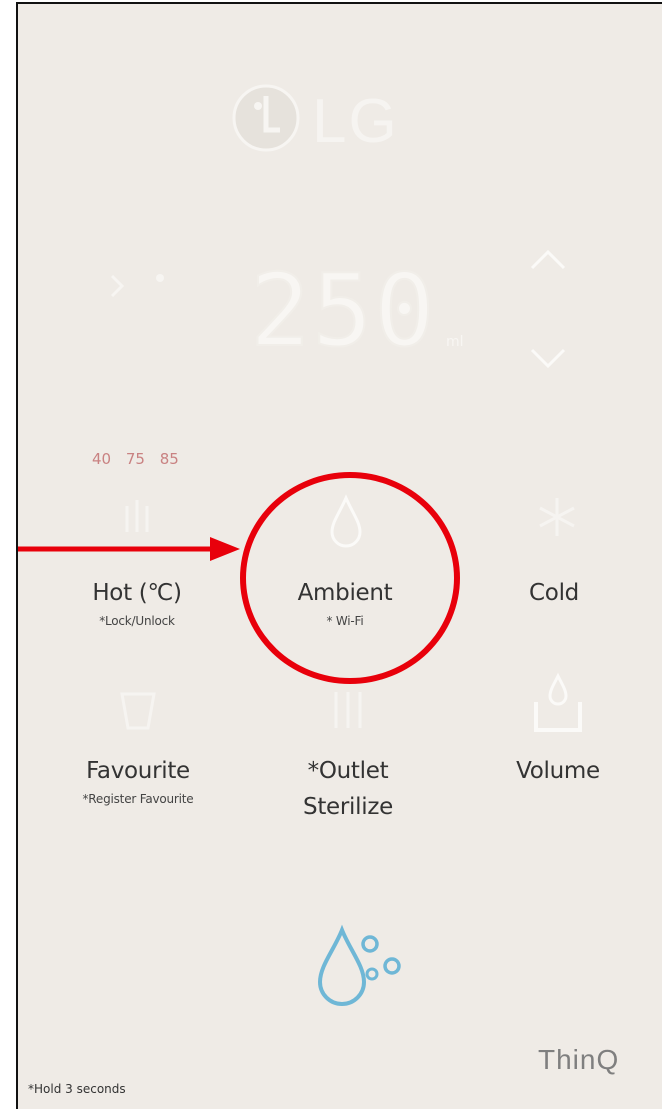 The height and width of the screenshot is (1113, 666). I want to click on outlet-sterilize-button: *Outlet Sterilize, so click(348, 759).